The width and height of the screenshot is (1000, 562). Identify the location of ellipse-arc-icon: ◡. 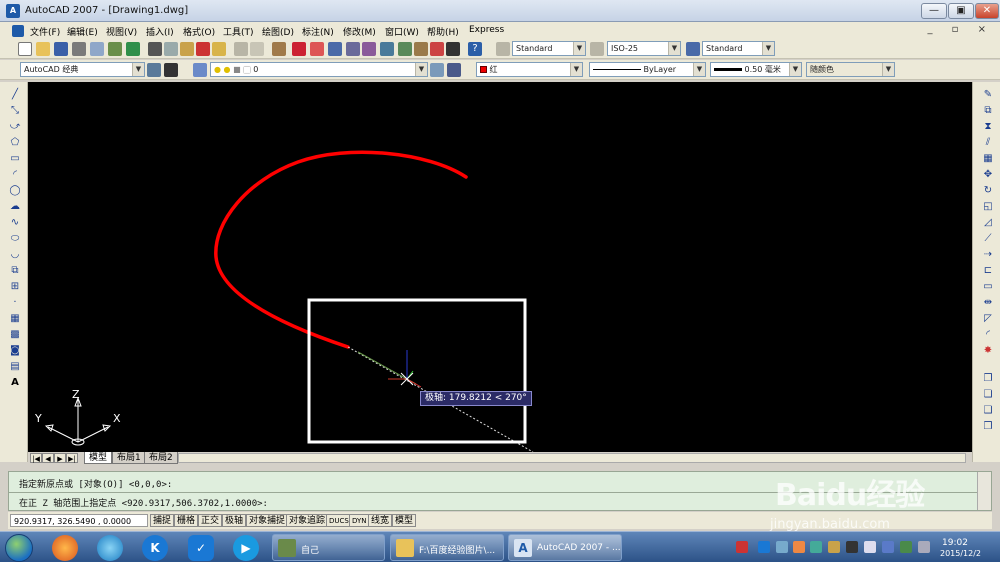
(15, 254).